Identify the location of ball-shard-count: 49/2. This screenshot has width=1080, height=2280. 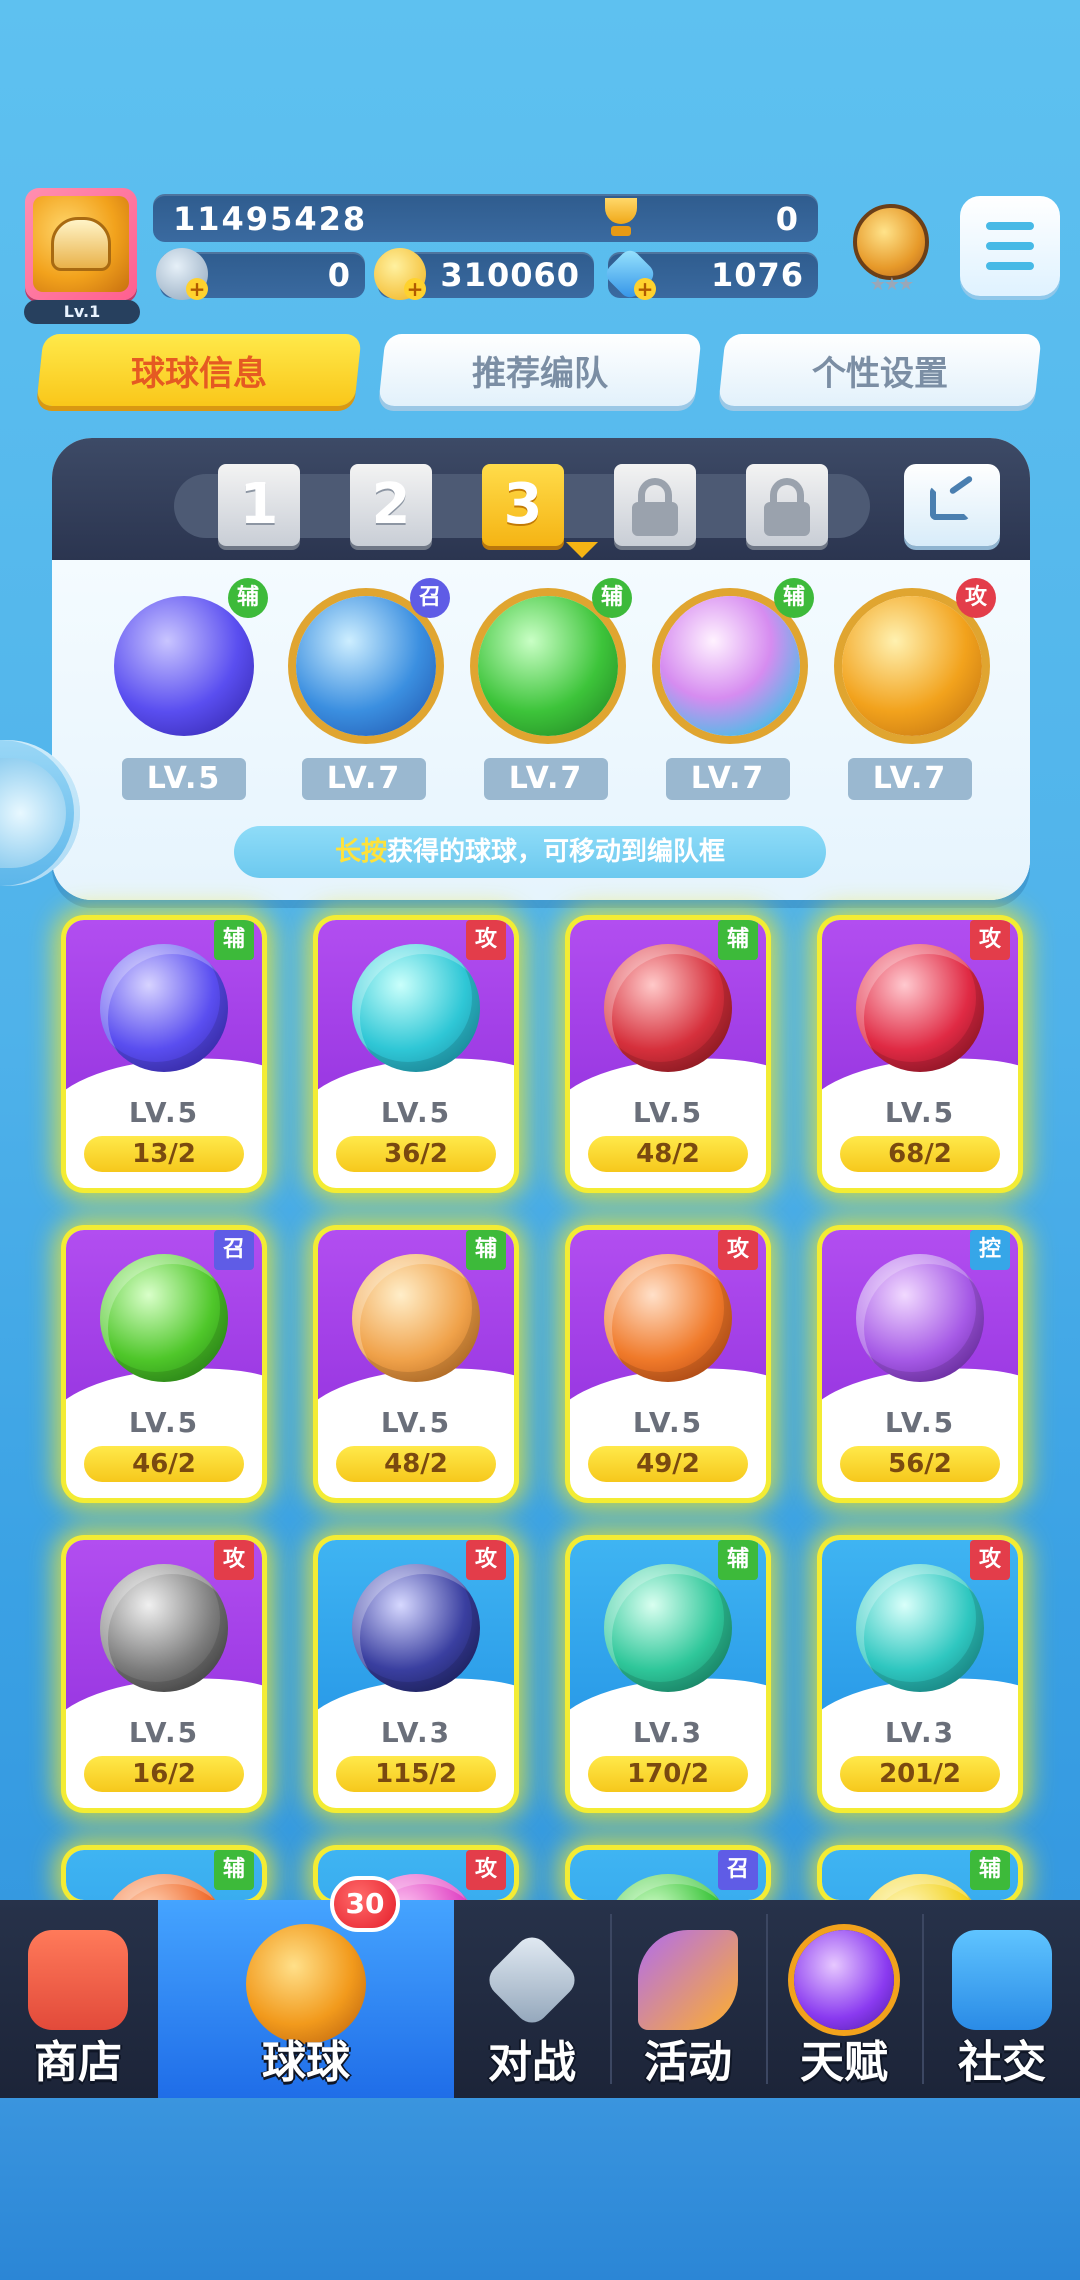
(668, 1464).